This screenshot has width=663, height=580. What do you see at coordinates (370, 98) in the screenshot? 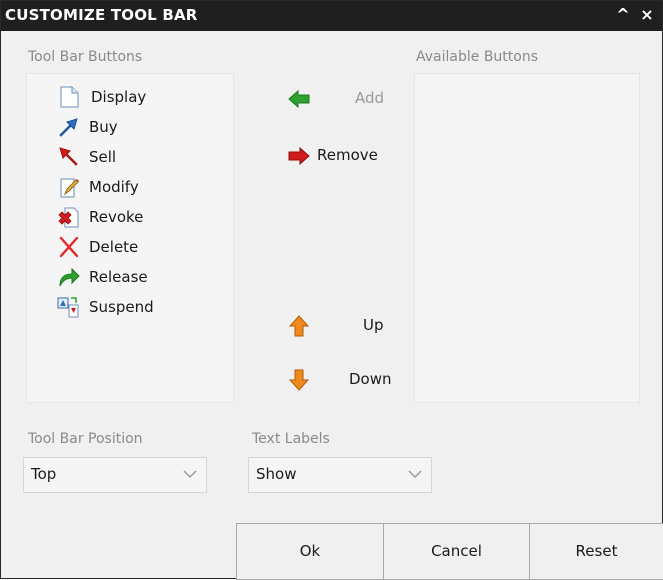
I see `add-label: Add` at bounding box center [370, 98].